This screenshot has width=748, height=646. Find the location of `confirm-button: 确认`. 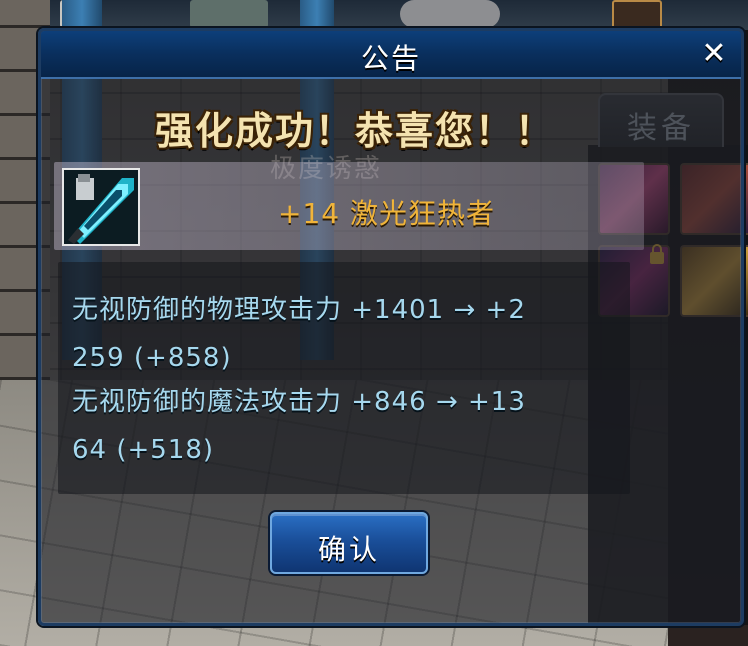

confirm-button: 确认 is located at coordinates (349, 543).